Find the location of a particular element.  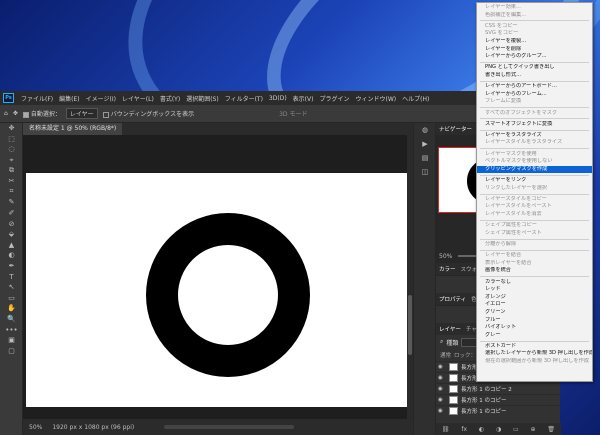

menu-item: 選択範囲(S) is located at coordinates (202, 98).